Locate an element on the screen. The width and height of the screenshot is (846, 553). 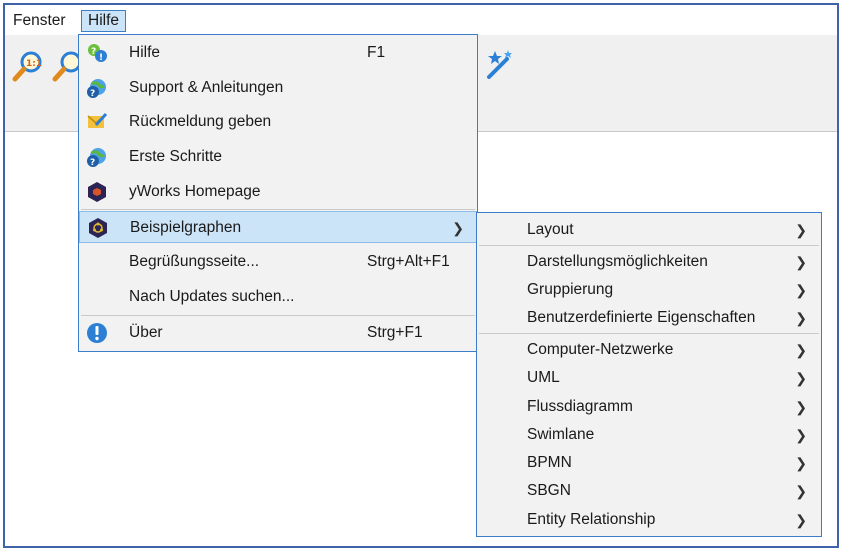
menu-item-label: Beispielgraphen is located at coordinates (186, 227).